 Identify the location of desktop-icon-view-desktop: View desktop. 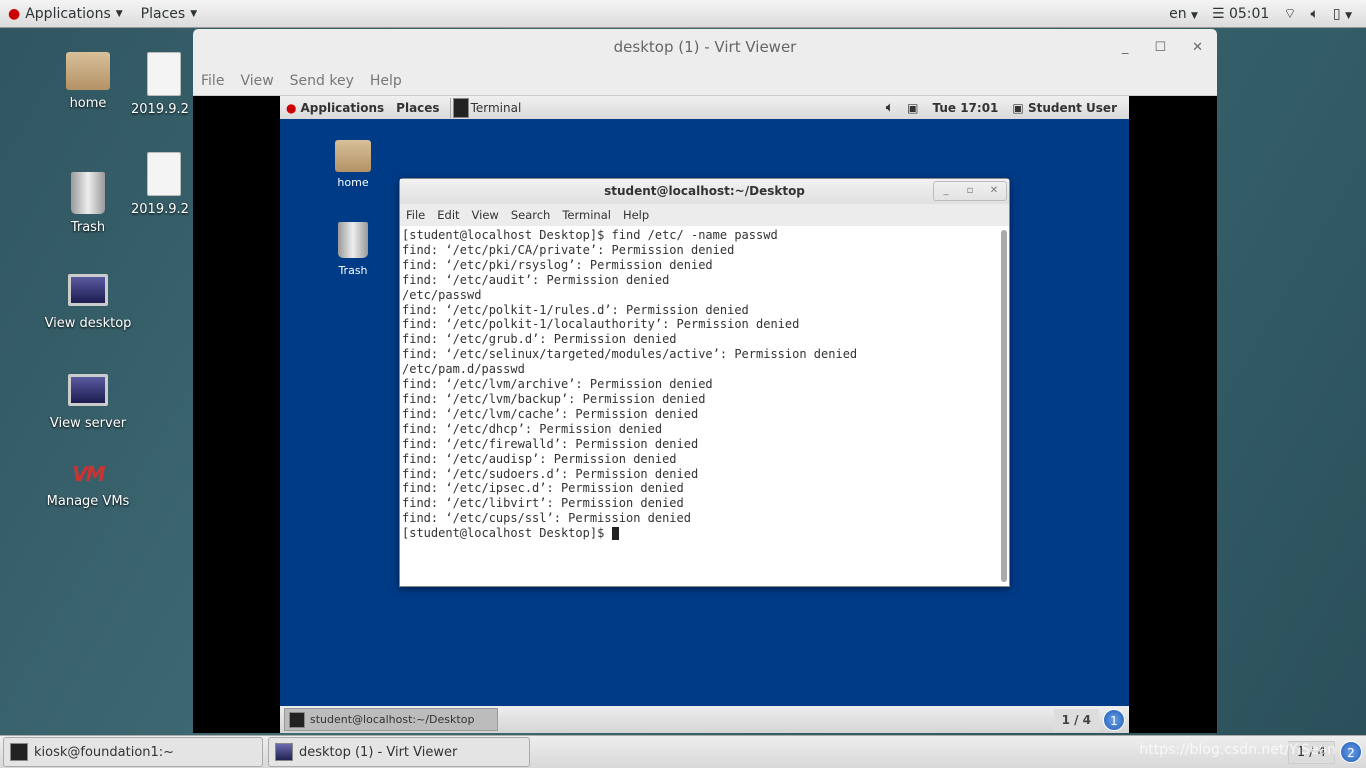
(88, 302).